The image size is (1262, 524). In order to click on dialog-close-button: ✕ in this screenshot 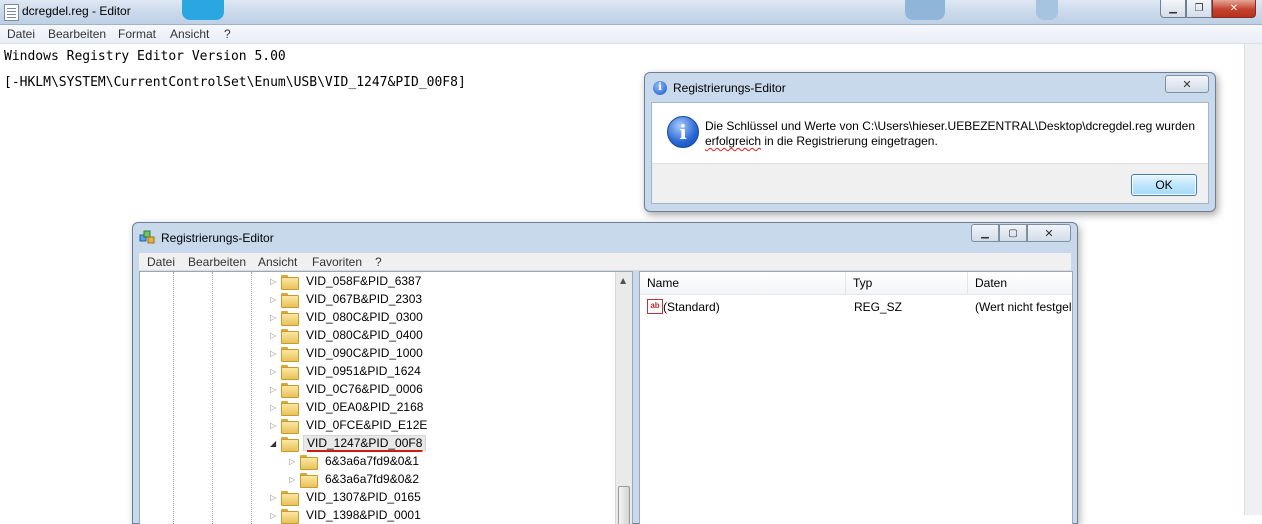, I will do `click(1187, 84)`.